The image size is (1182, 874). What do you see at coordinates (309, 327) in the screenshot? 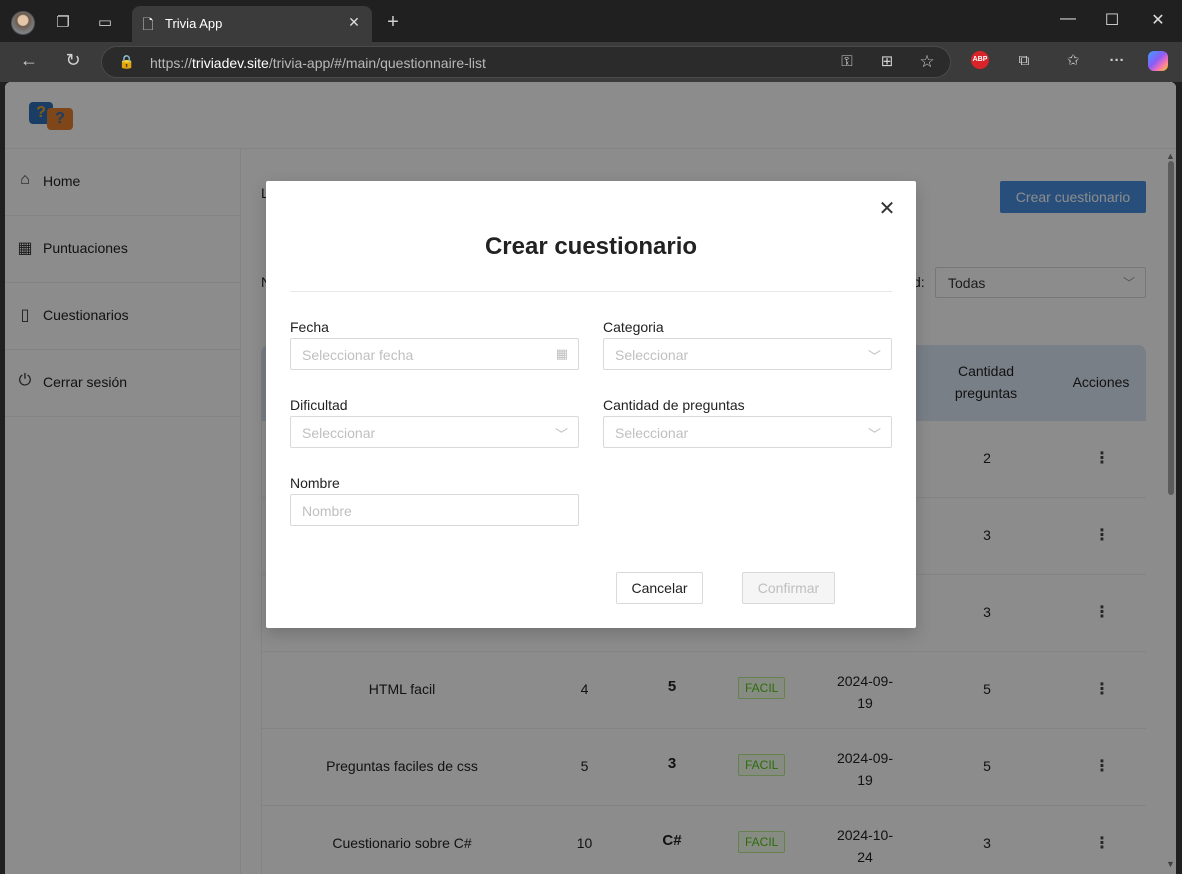
I see `fecha-label: Fecha` at bounding box center [309, 327].